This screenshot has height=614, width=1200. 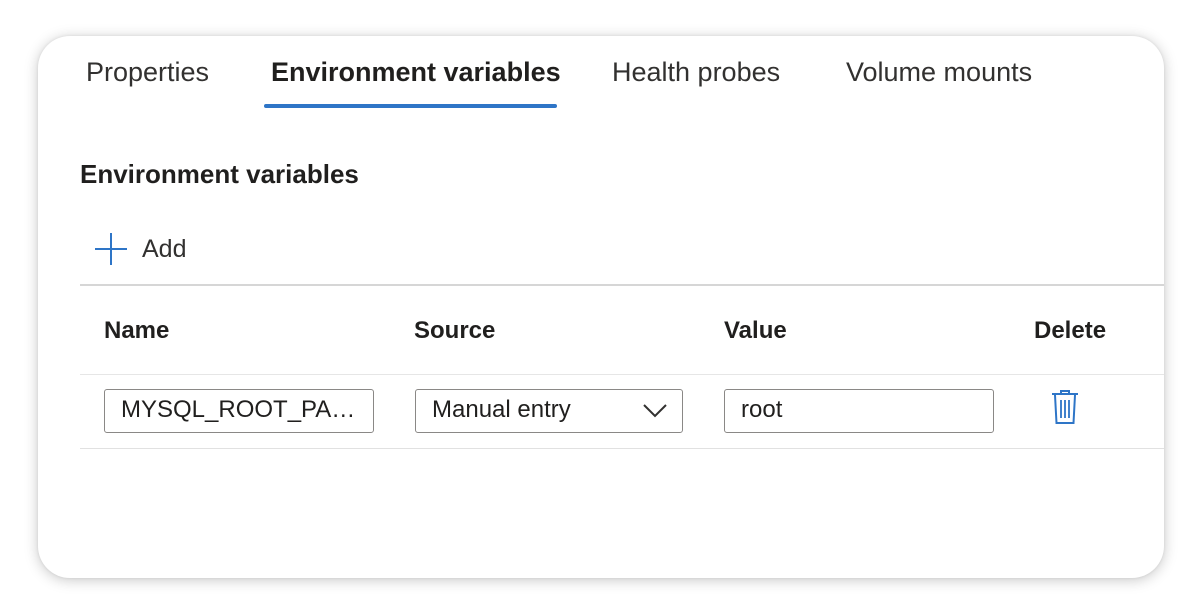 I want to click on chevron-down-icon, so click(x=655, y=411).